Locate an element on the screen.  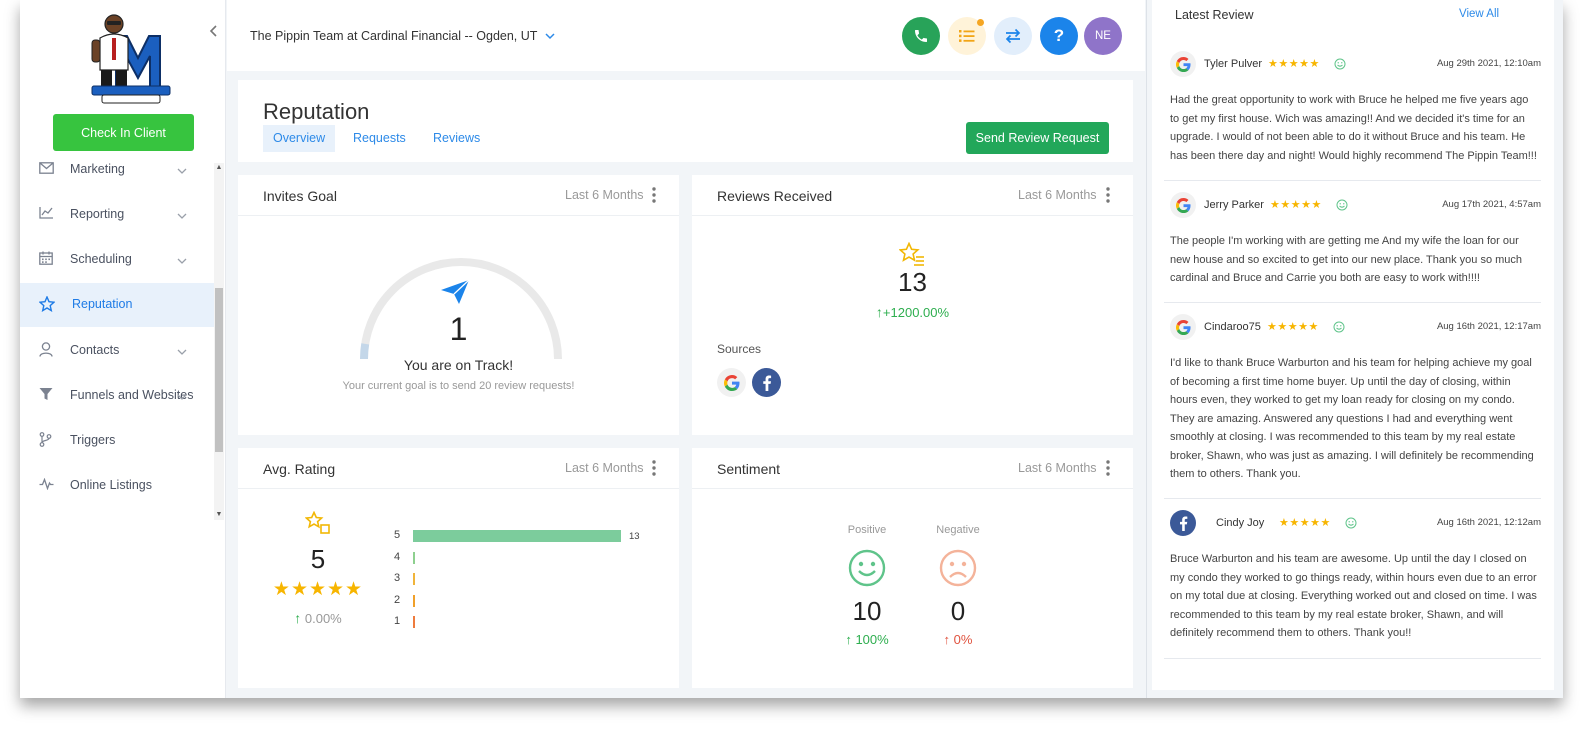
sidebar-item-contacts: Contacts is located at coordinates (117, 351).